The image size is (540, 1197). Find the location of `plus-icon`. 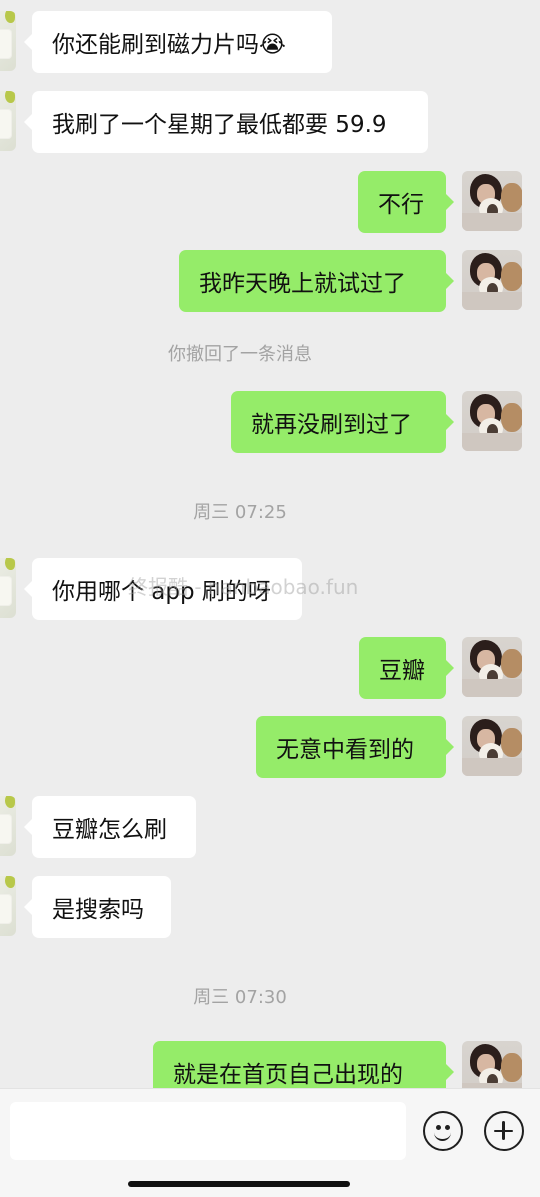

plus-icon is located at coordinates (504, 1131).